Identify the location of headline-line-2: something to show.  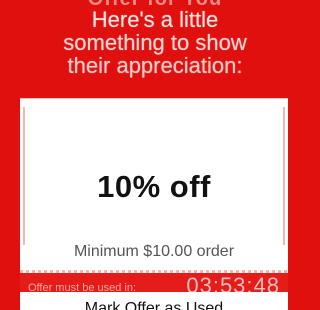
(155, 42).